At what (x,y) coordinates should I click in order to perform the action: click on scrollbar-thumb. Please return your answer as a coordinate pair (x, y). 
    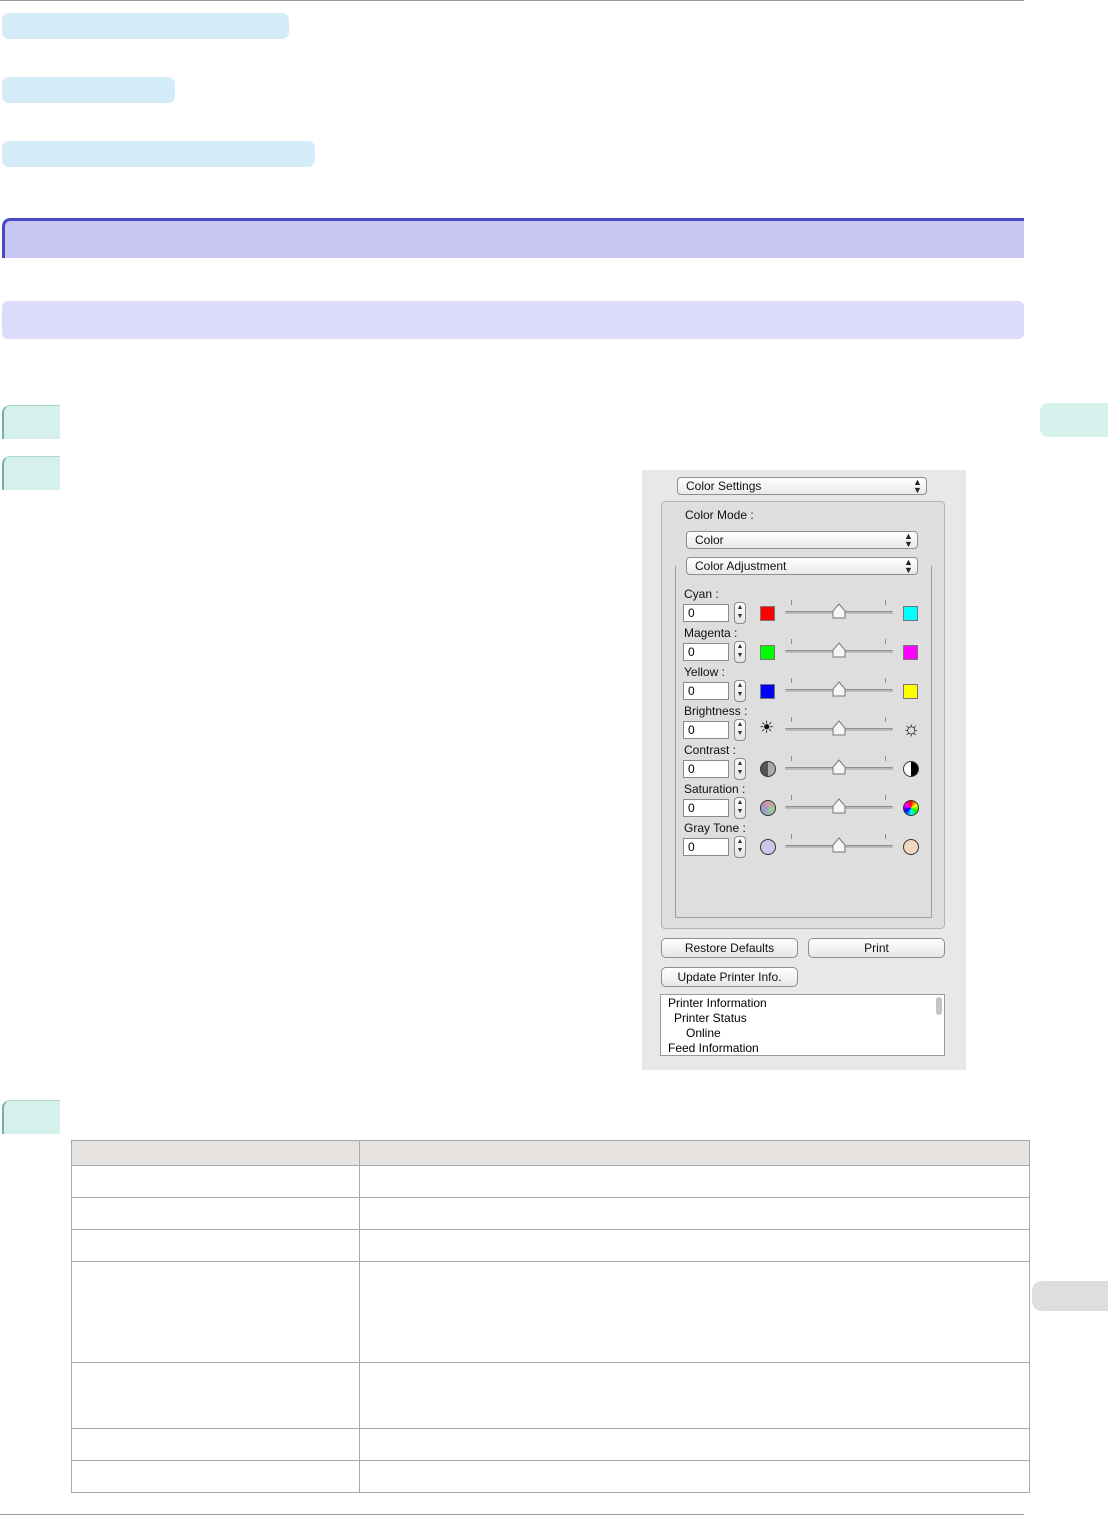
    Looking at the image, I should click on (939, 1006).